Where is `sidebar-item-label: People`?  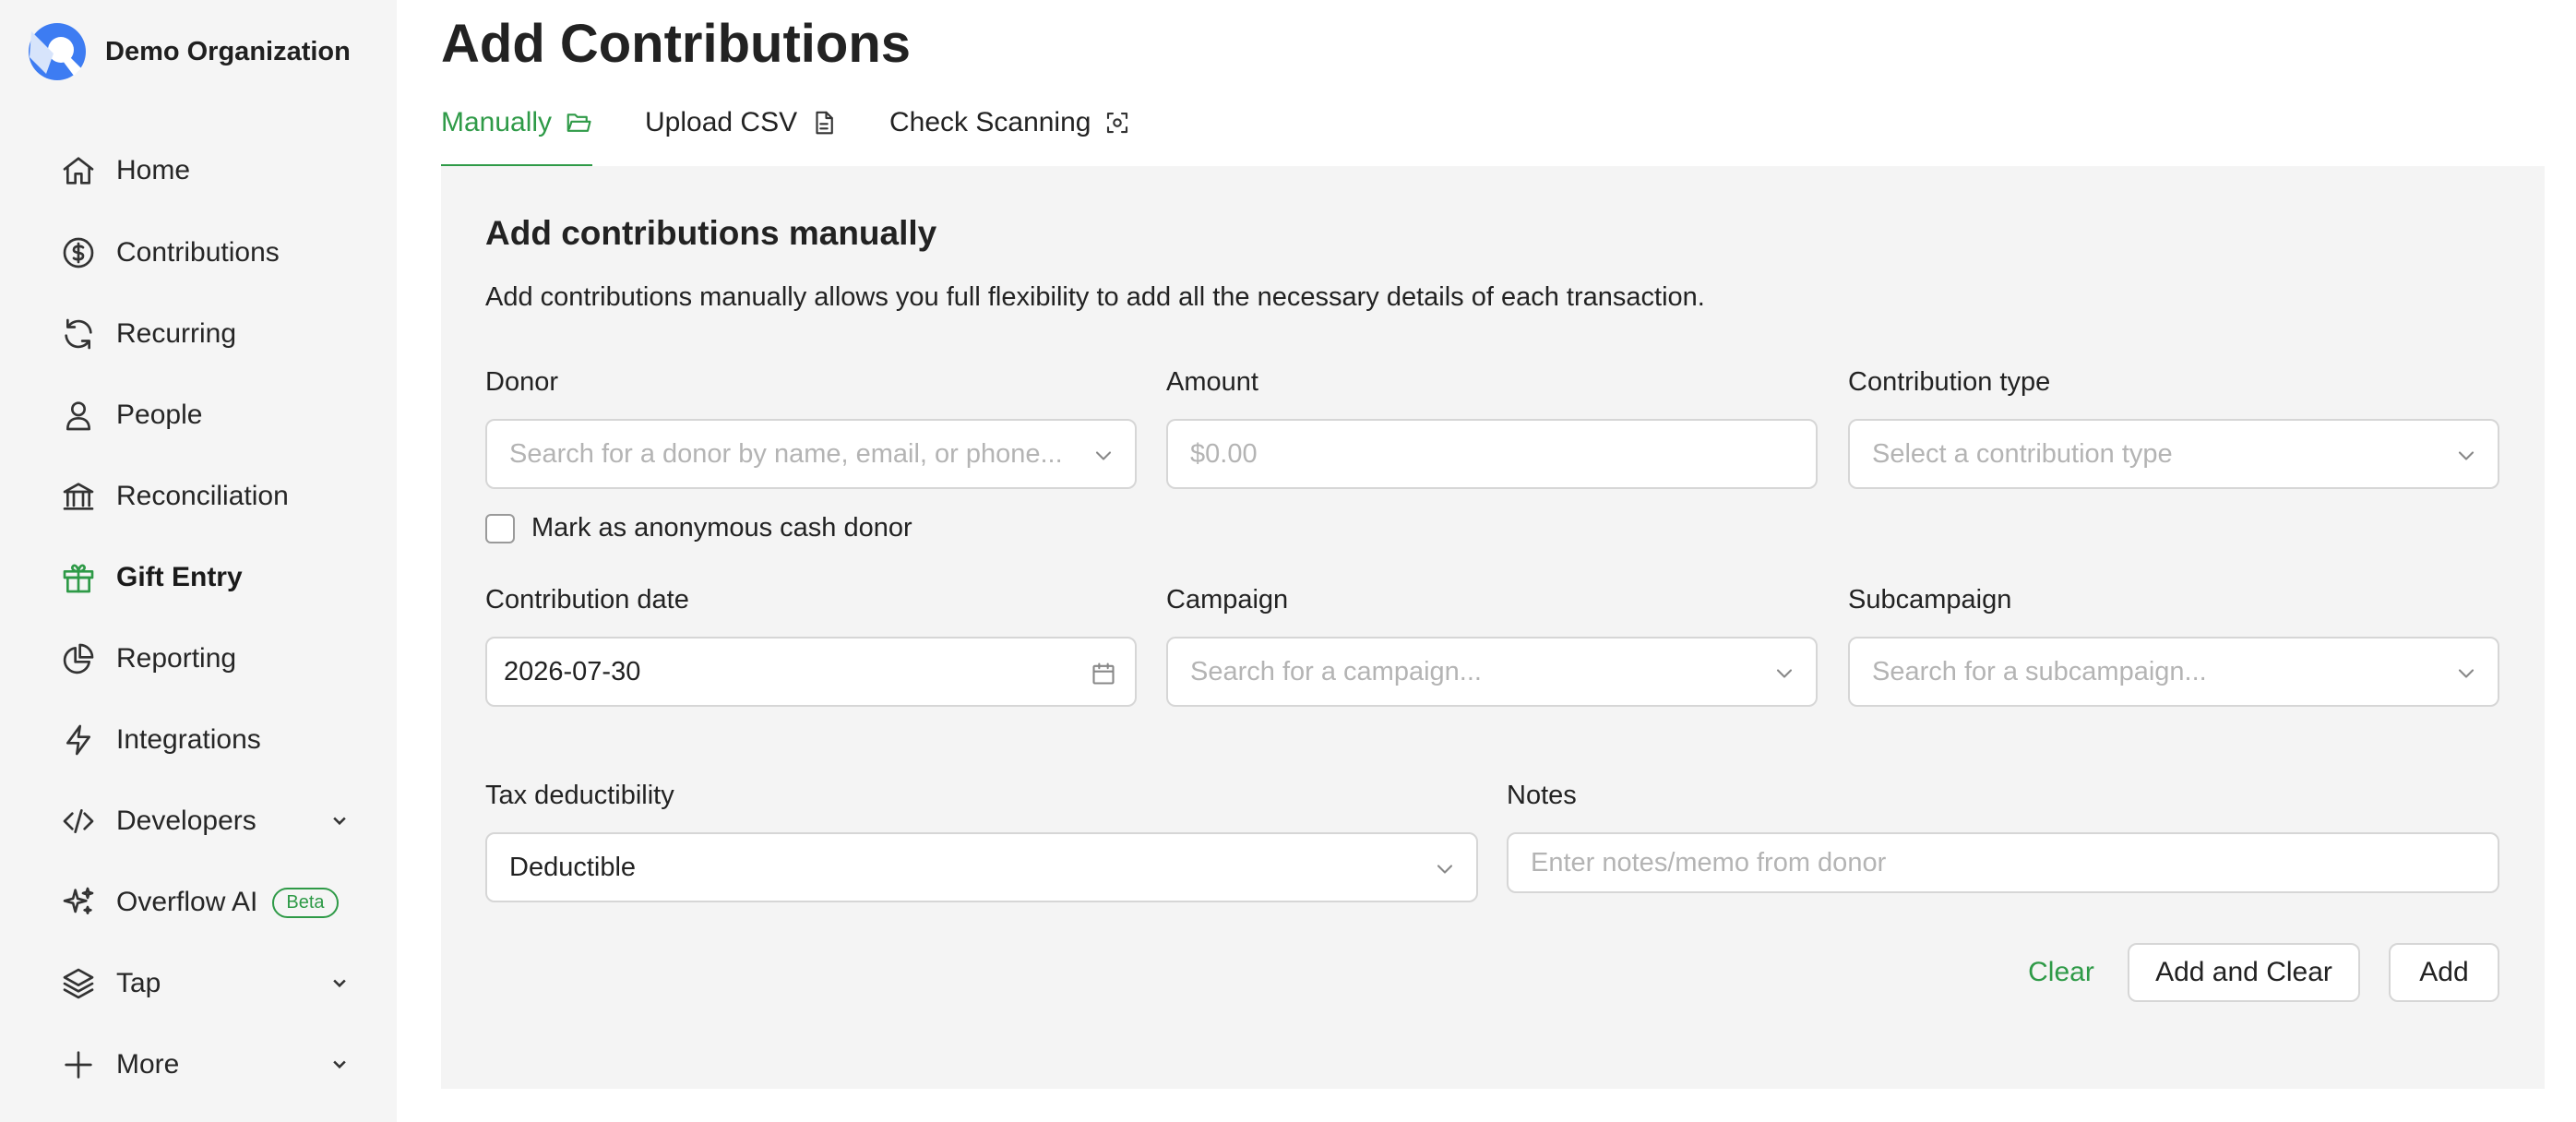
sidebar-item-label: People is located at coordinates (159, 415).